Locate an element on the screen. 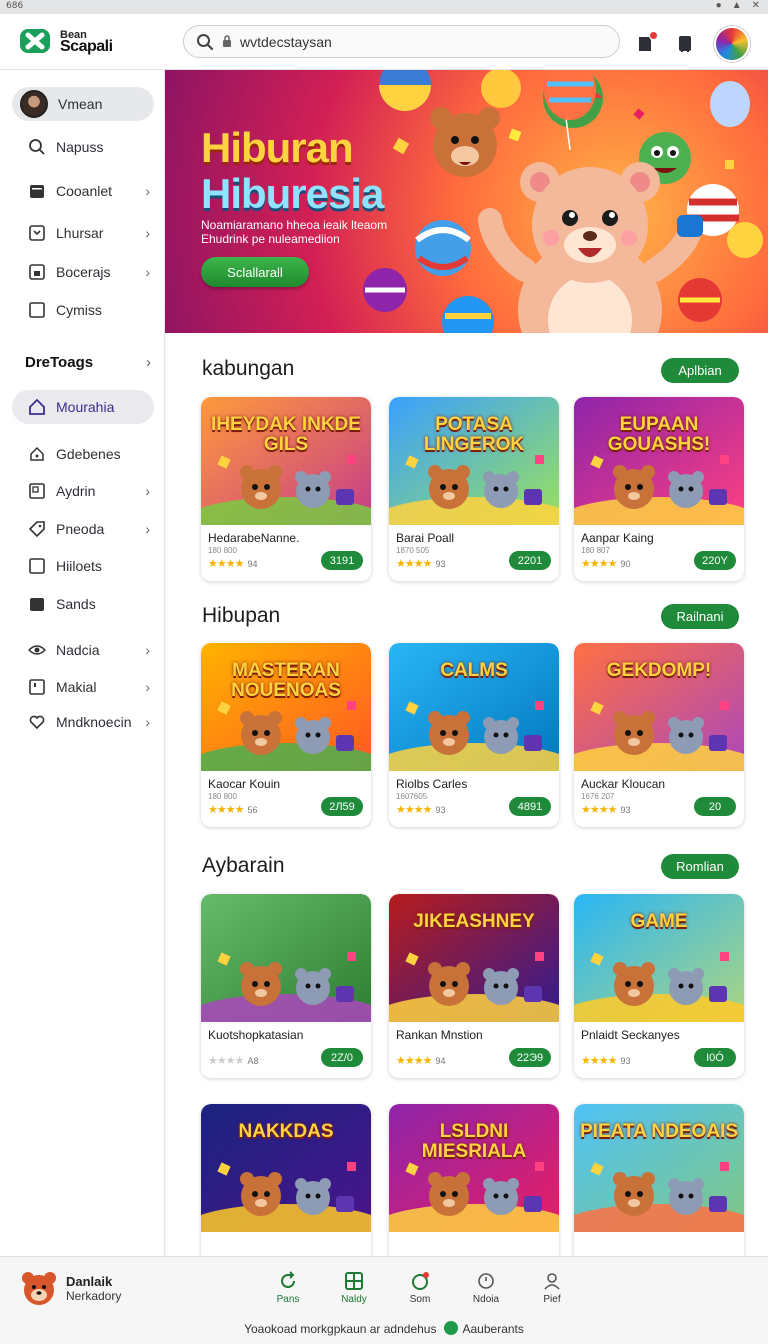 This screenshot has height=1344, width=768. tab-pans: Pans is located at coordinates (288, 1288).